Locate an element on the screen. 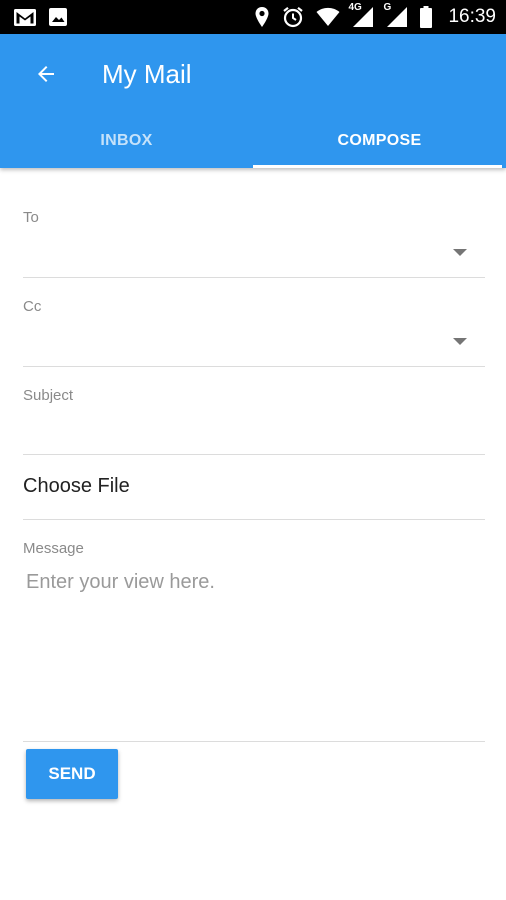  back-button is located at coordinates (46, 74).